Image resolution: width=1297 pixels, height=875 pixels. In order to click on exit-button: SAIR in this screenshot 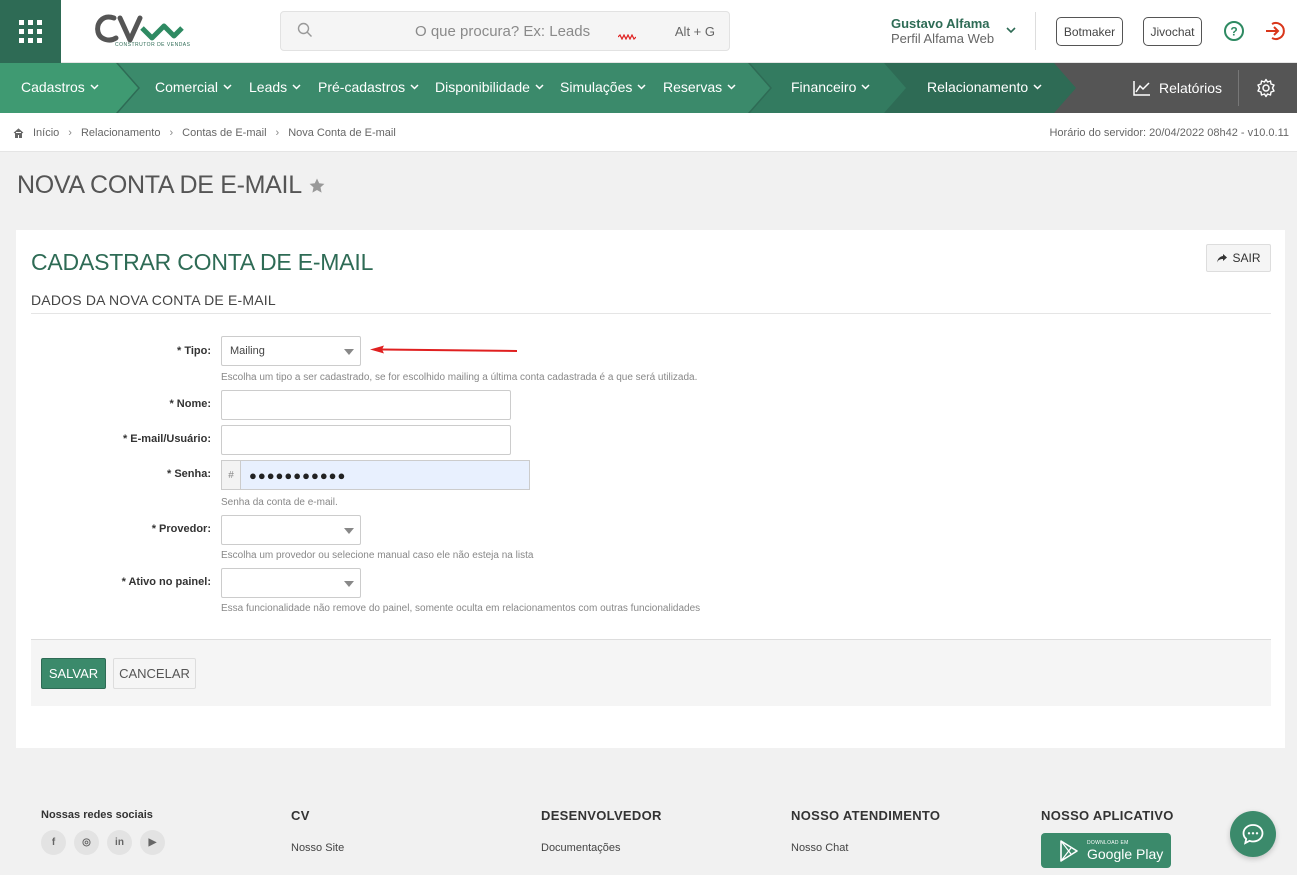, I will do `click(1238, 258)`.